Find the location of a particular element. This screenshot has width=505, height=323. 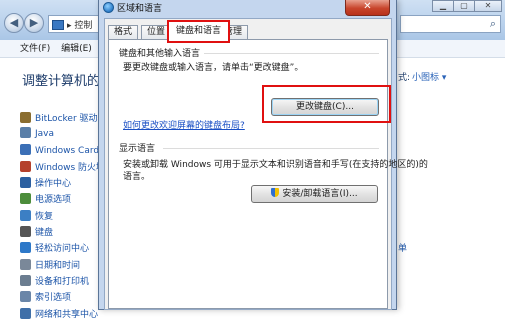

control-panel-item: 电源选项 is located at coordinates (65, 200).